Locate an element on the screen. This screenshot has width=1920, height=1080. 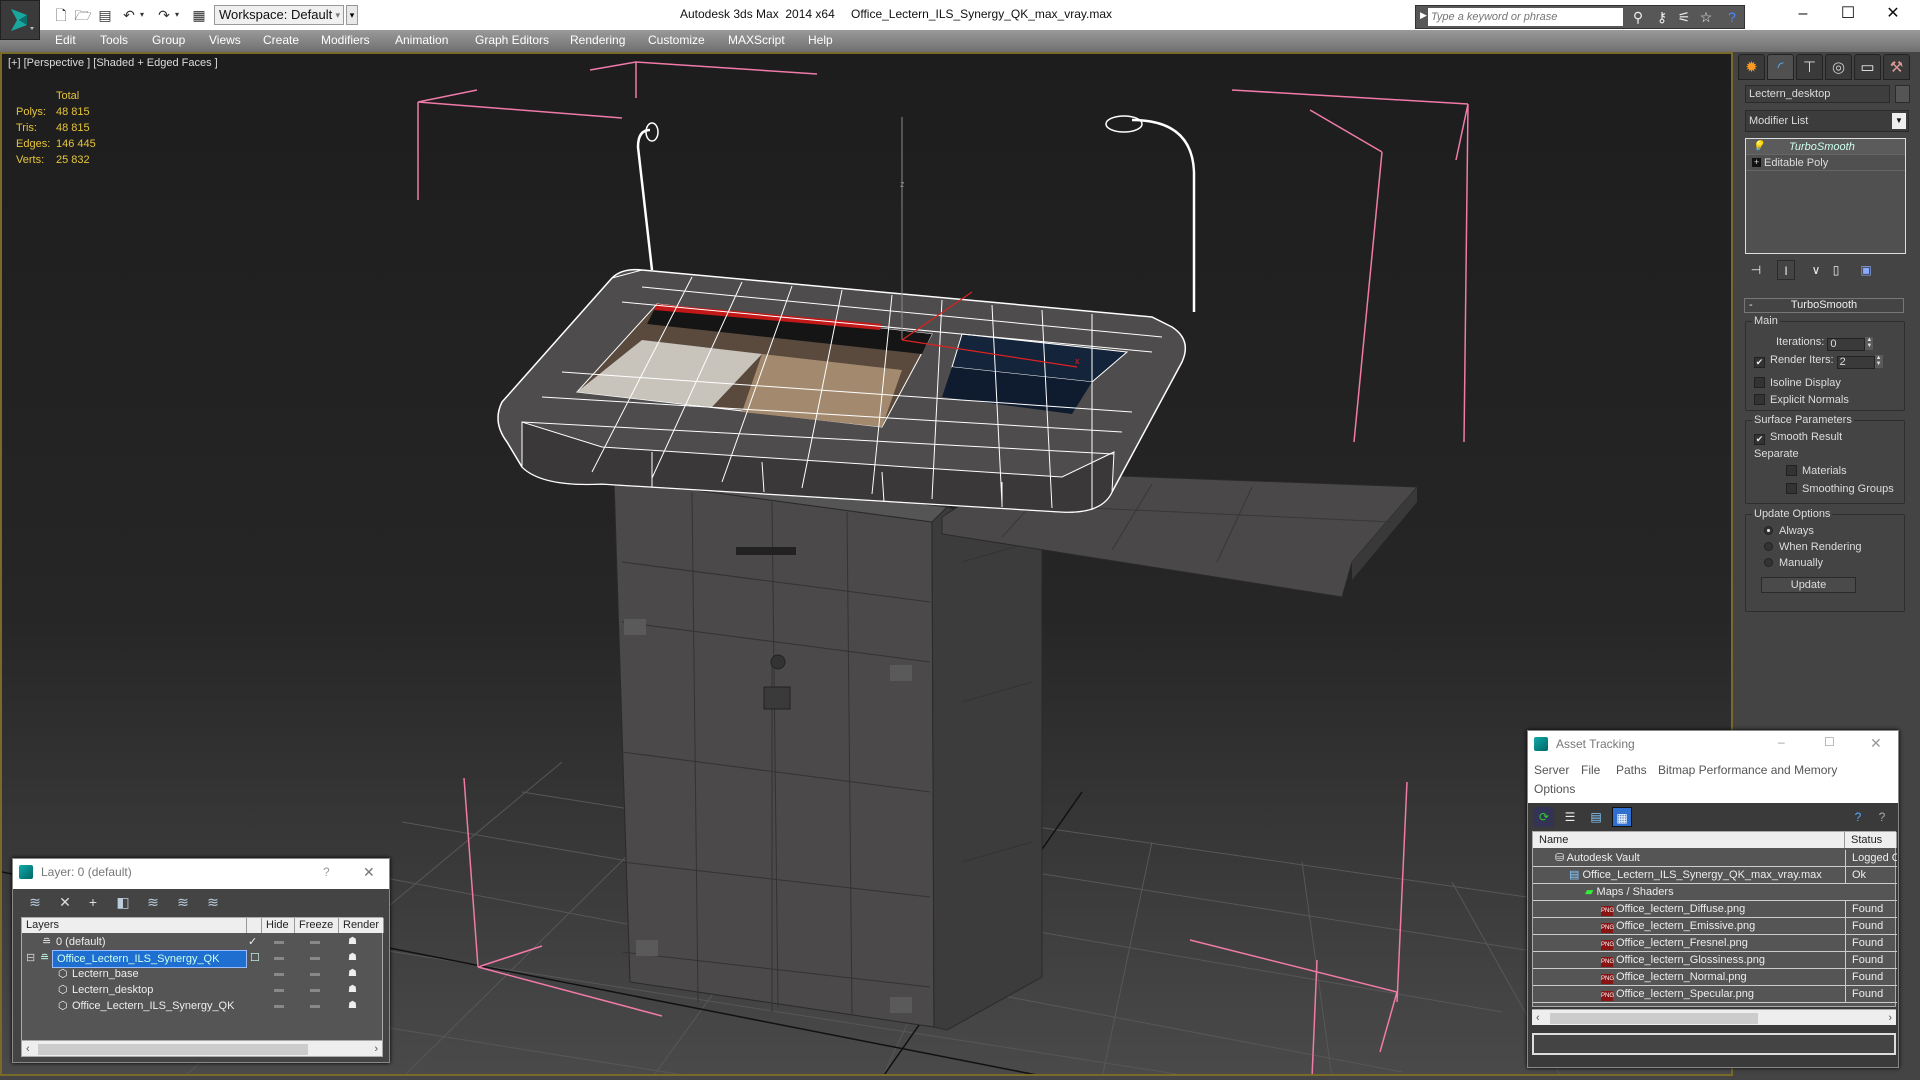
display-tab-icon: ▭ is located at coordinates (1867, 67).